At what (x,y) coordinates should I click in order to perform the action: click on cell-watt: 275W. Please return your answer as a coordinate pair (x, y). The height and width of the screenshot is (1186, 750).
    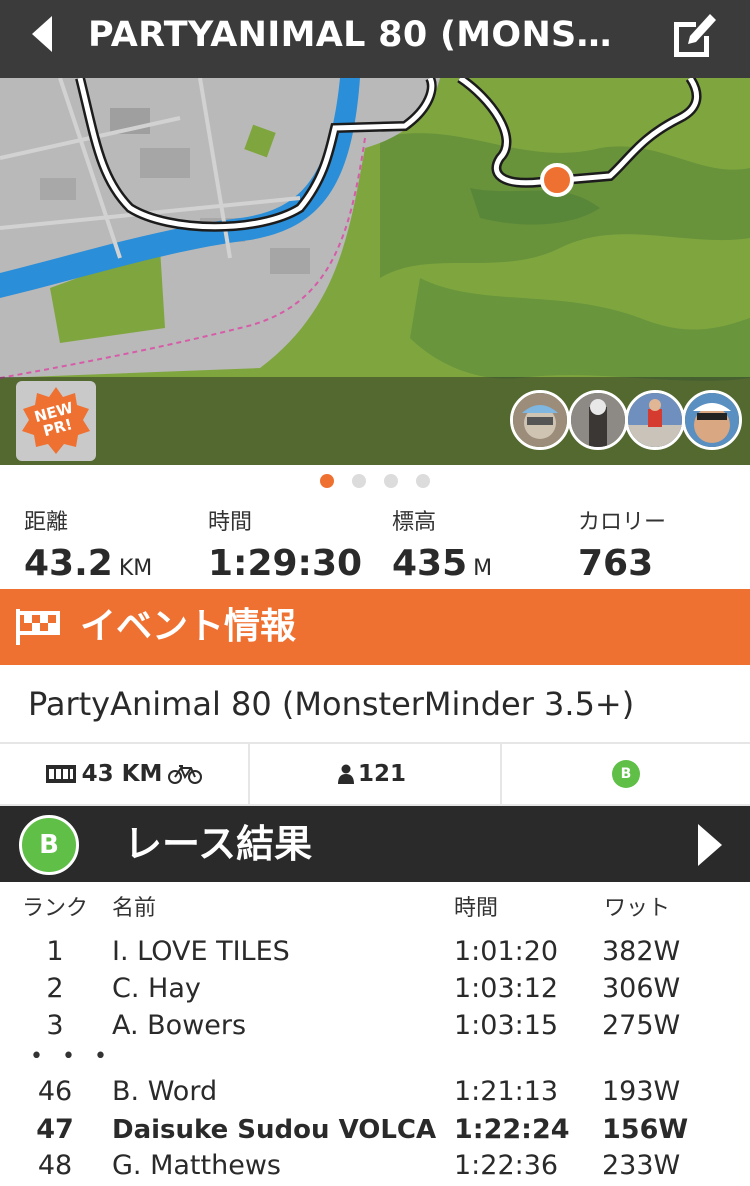
    Looking at the image, I should click on (641, 1025).